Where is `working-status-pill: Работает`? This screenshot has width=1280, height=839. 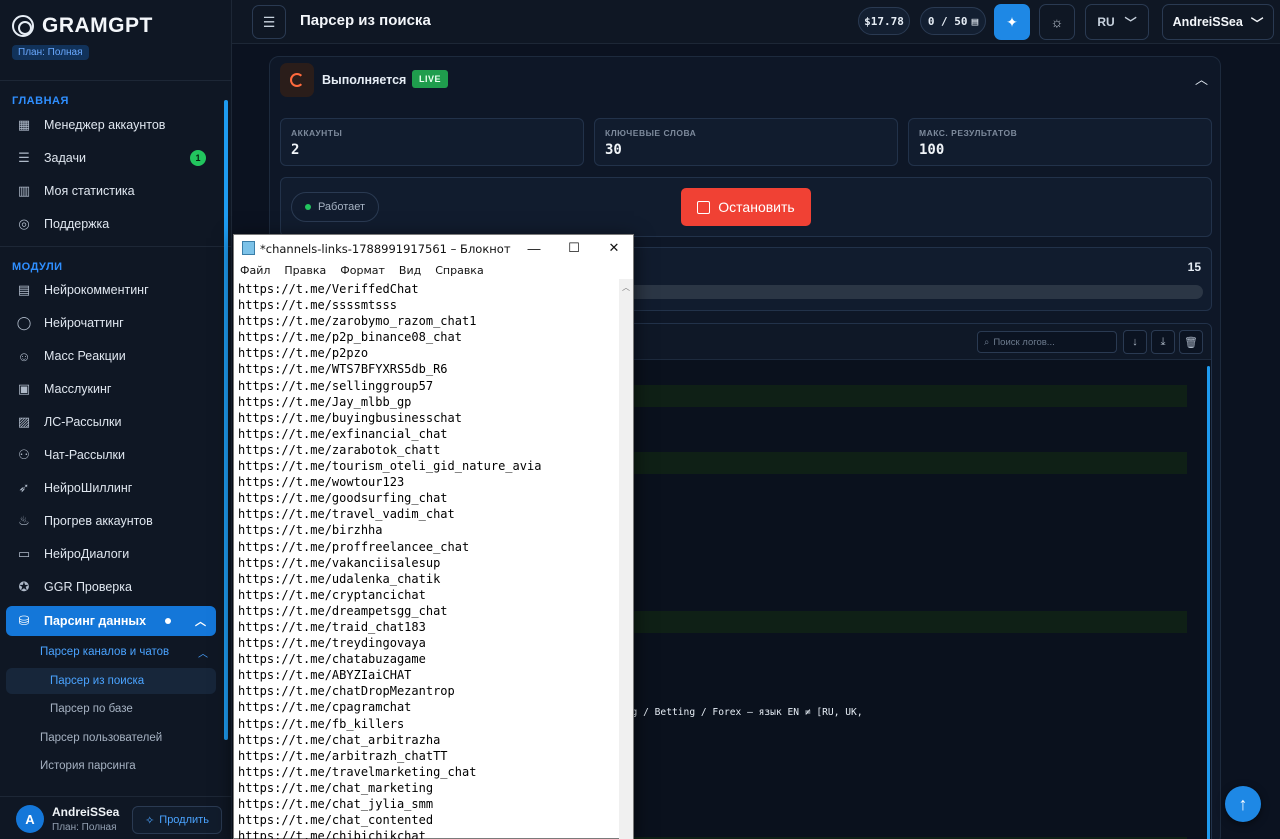 working-status-pill: Работает is located at coordinates (335, 207).